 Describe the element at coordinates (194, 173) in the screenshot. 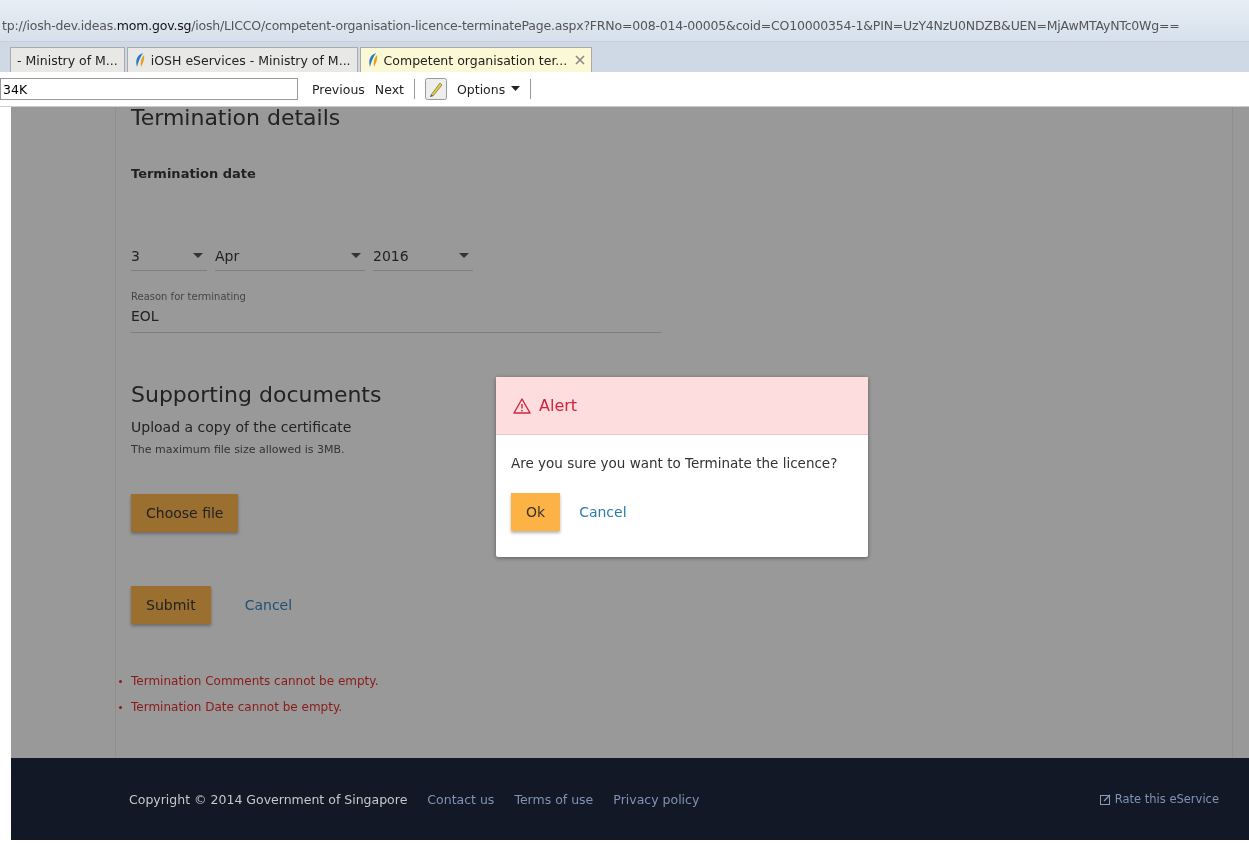

I see `field-label: Termination date` at that location.